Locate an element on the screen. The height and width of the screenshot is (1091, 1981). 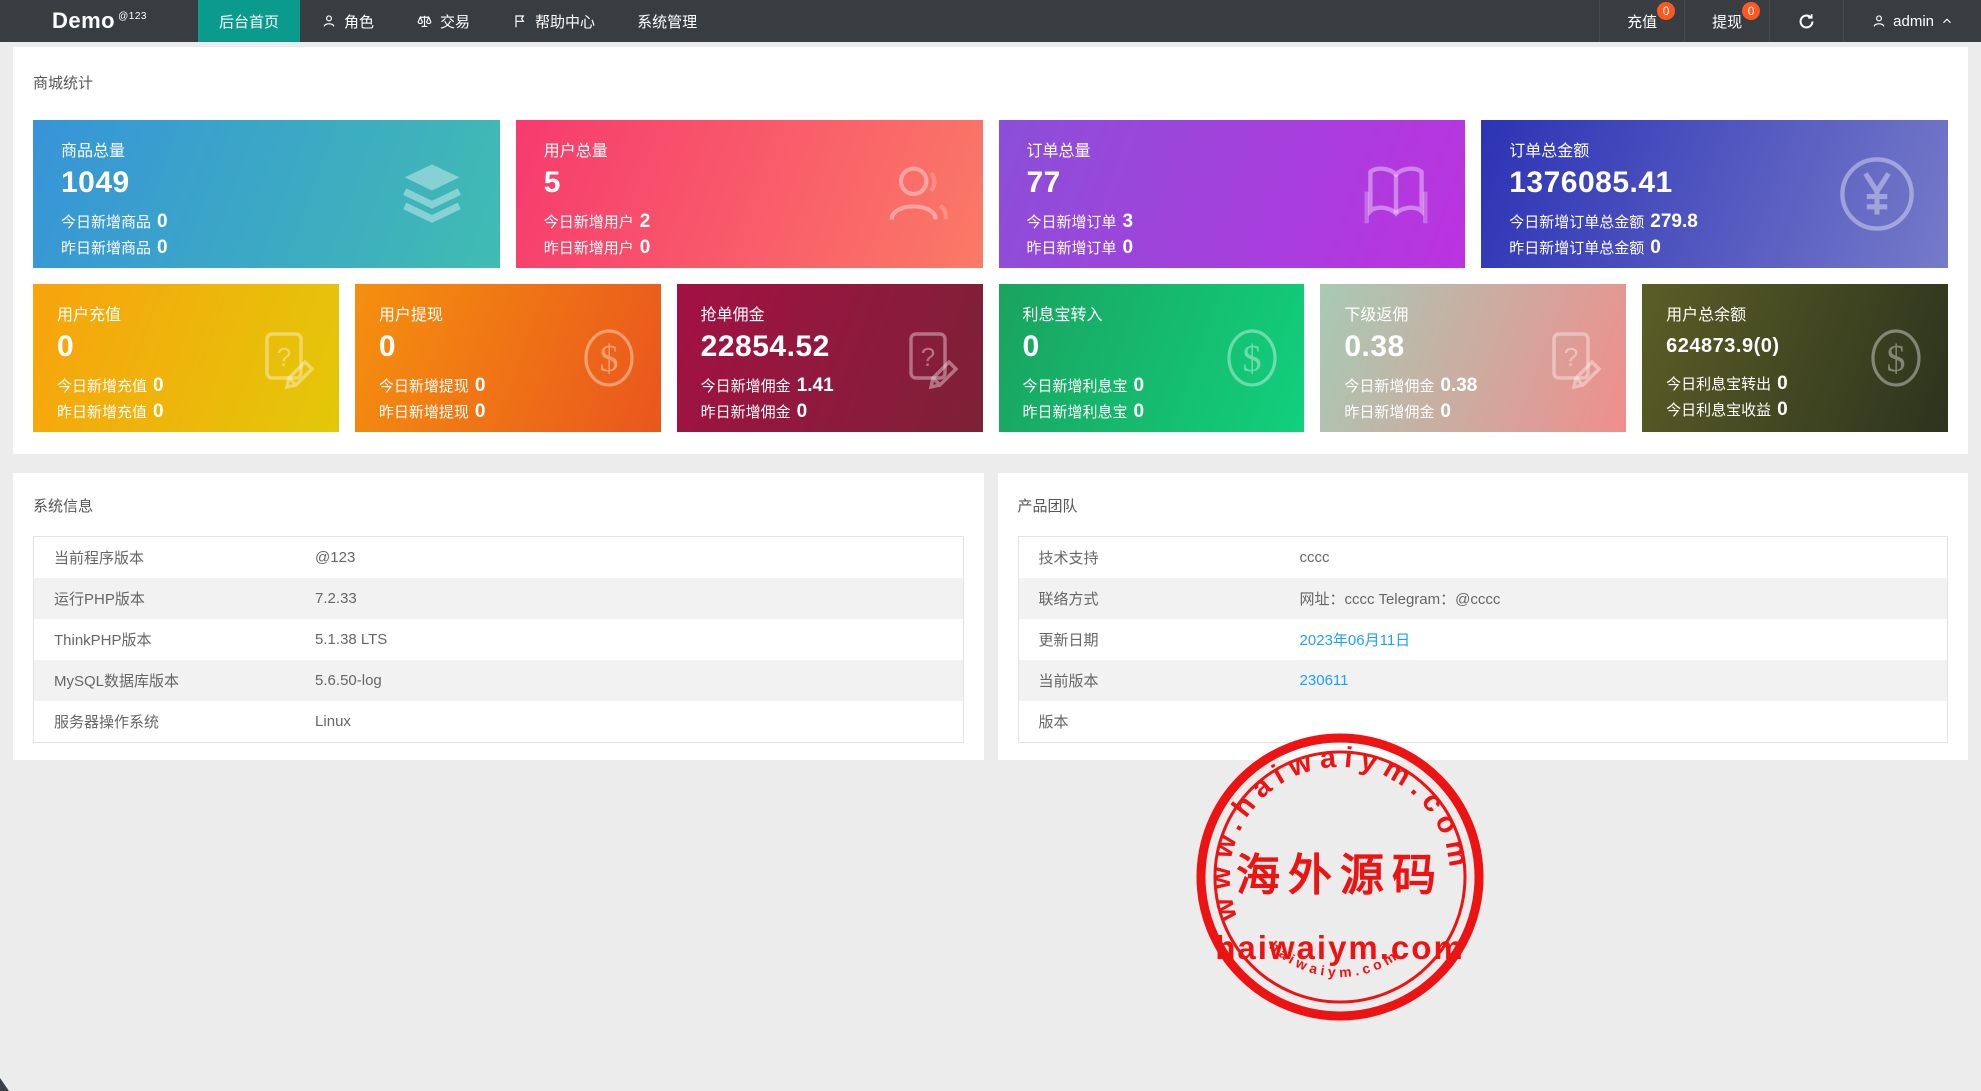
menu-item-roles: 角色 is located at coordinates (347, 21).